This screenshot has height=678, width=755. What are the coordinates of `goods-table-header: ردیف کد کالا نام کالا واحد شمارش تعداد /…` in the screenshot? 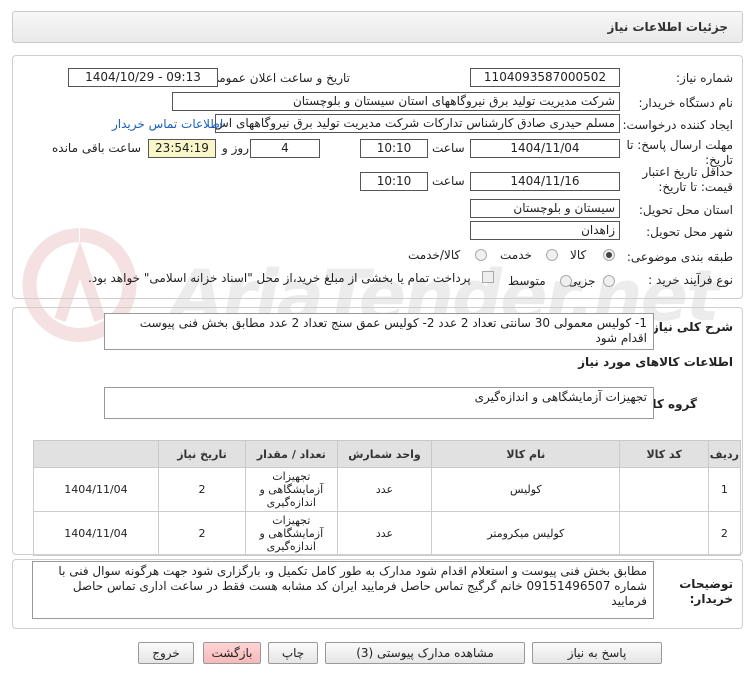 It's located at (387, 454).